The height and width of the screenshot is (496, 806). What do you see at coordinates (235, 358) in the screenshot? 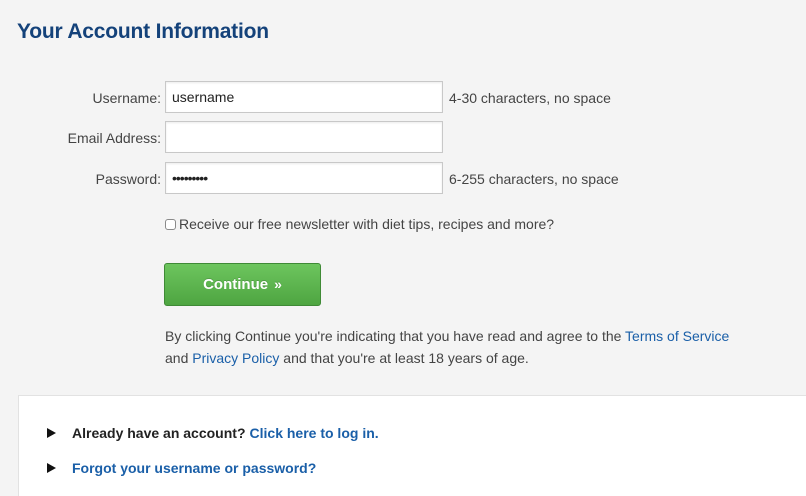
I see `privacy-policy-link: Privacy Policy` at bounding box center [235, 358].